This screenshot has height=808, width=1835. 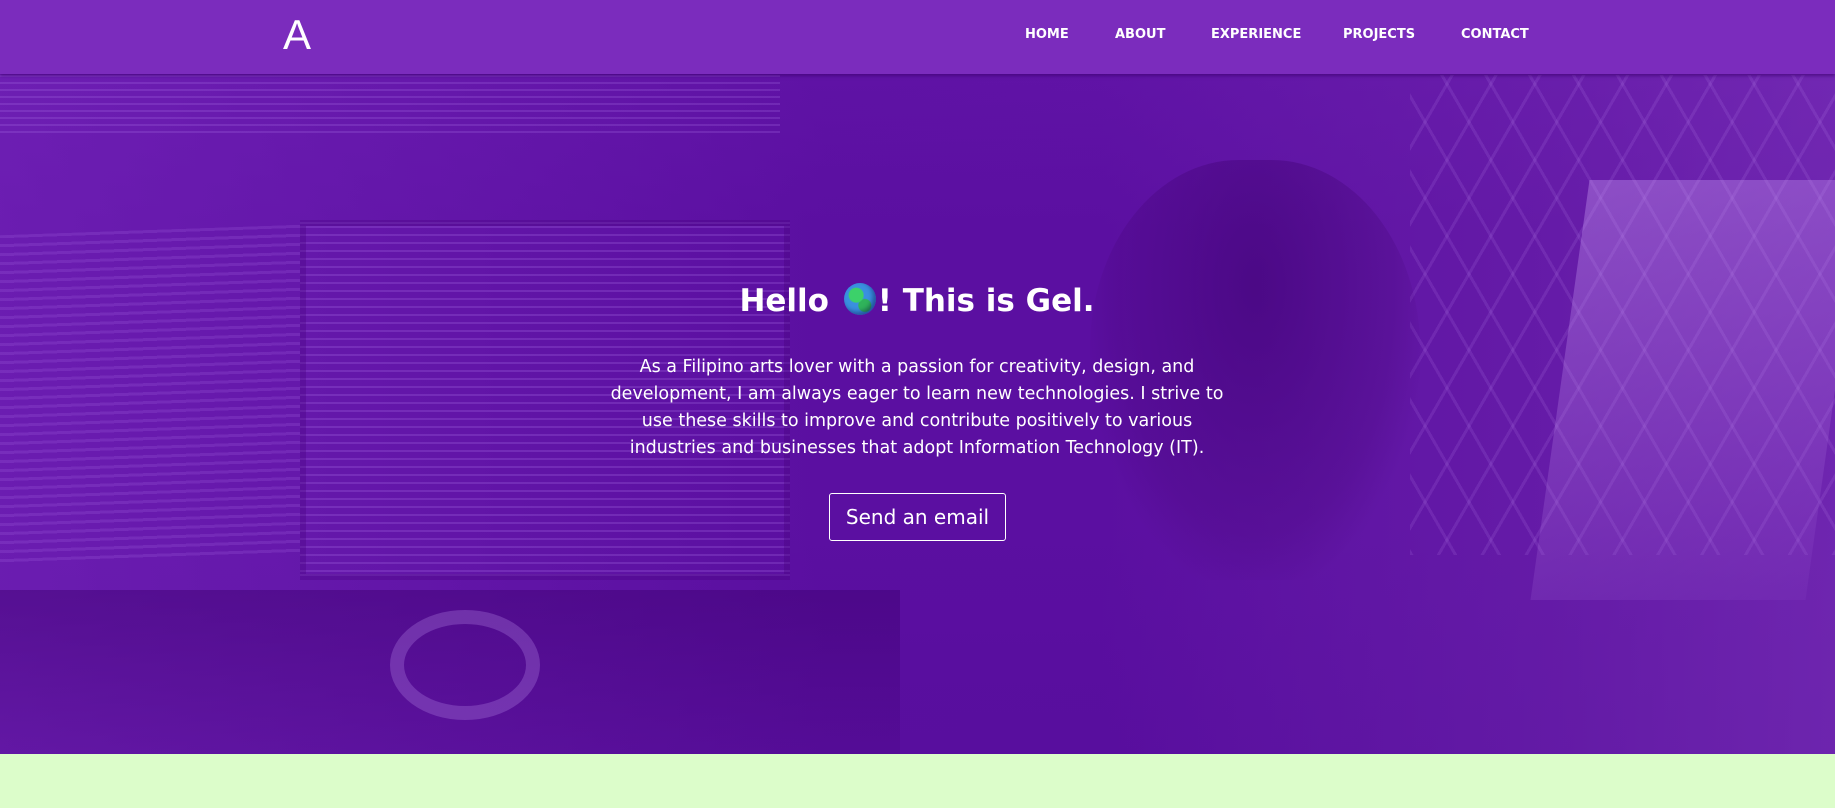 What do you see at coordinates (986, 301) in the screenshot?
I see `hero-title-rest: ! This is Gel.` at bounding box center [986, 301].